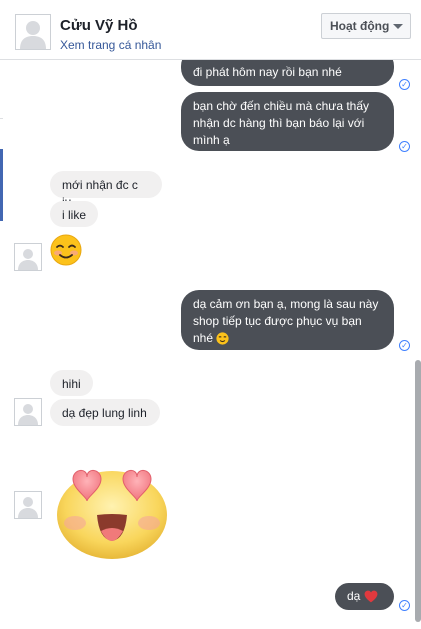 The image size is (421, 629). I want to click on incoming-message: dạ đẹp lung linh, so click(105, 412).